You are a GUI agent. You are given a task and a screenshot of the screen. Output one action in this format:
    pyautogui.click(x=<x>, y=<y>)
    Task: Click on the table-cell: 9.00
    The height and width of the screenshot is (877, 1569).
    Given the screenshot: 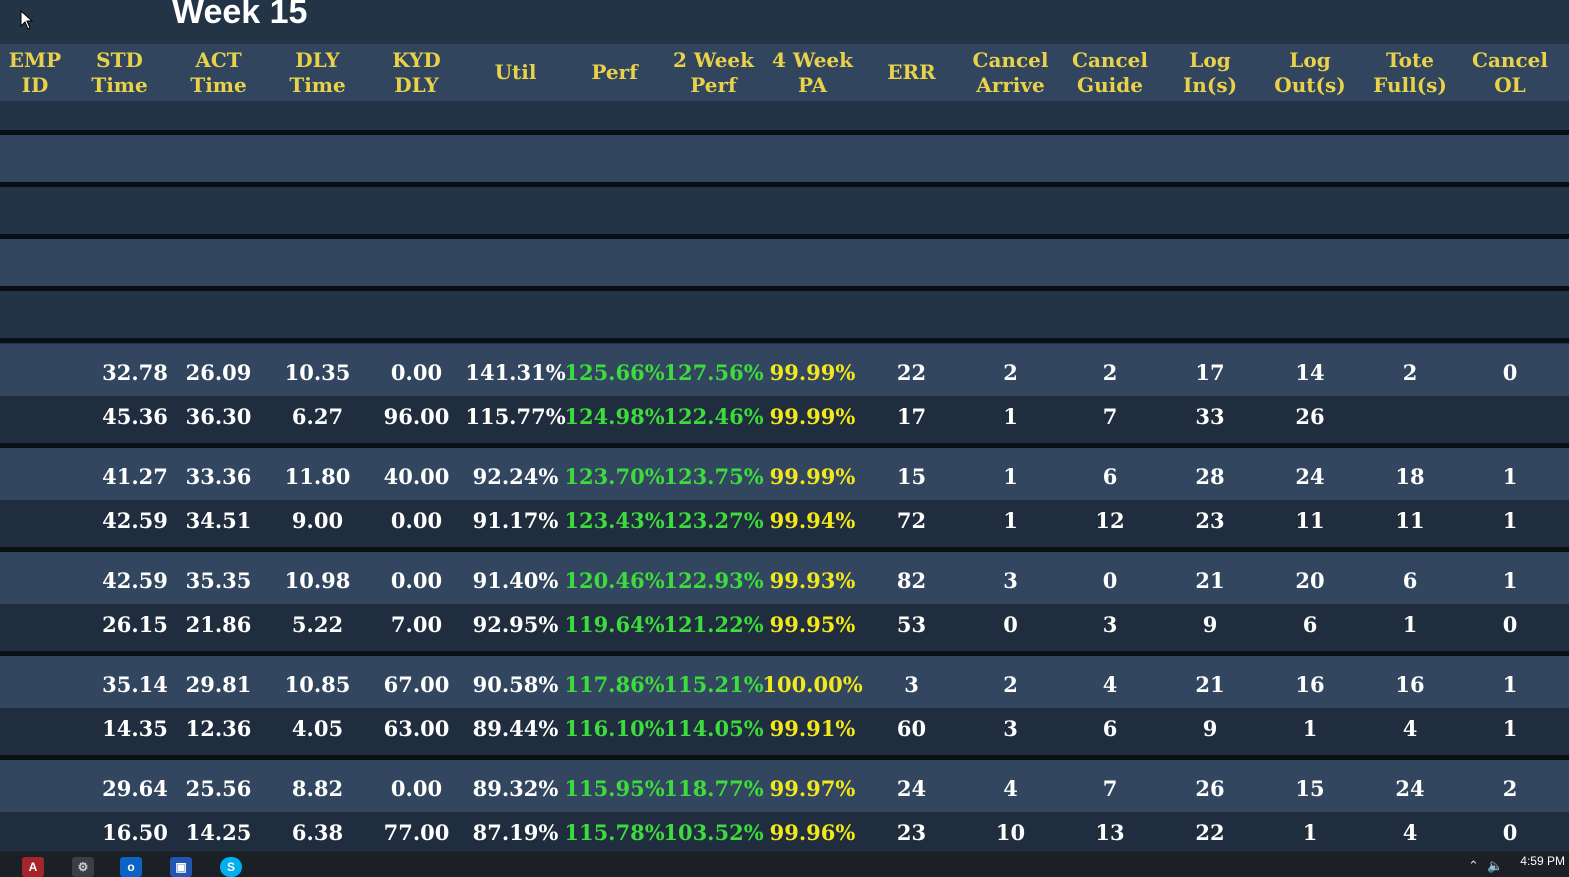 What is the action you would take?
    pyautogui.click(x=317, y=520)
    